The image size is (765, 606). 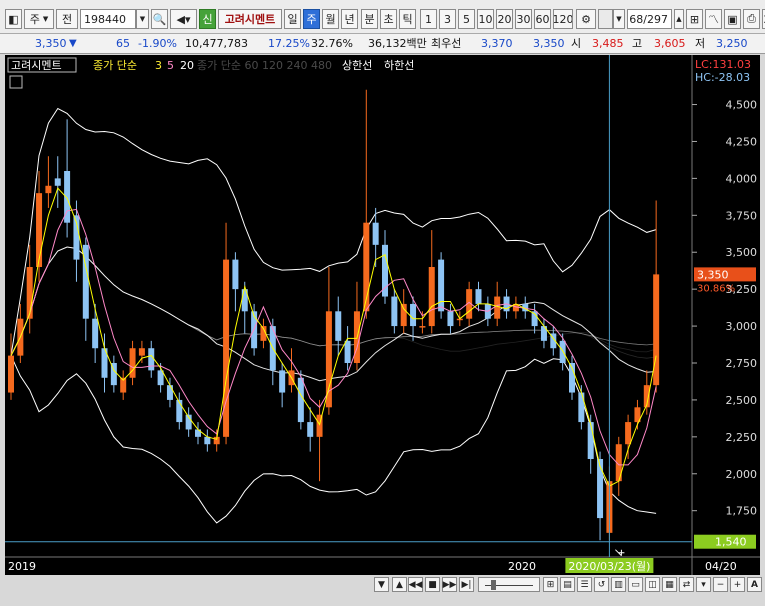 What do you see at coordinates (449, 584) in the screenshot?
I see `forward-icon: ▶▶` at bounding box center [449, 584].